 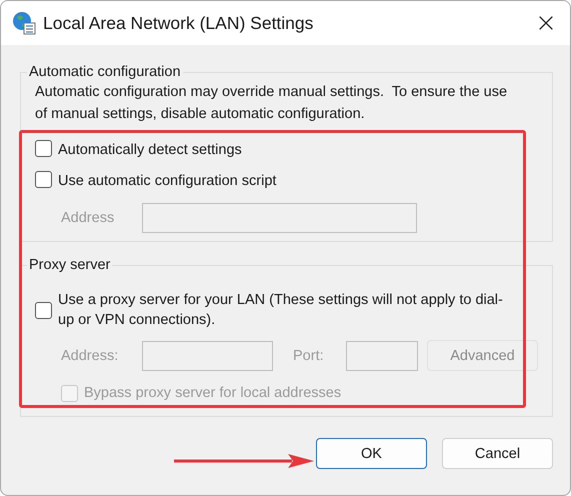 I want to click on address-label: Address, so click(x=88, y=218).